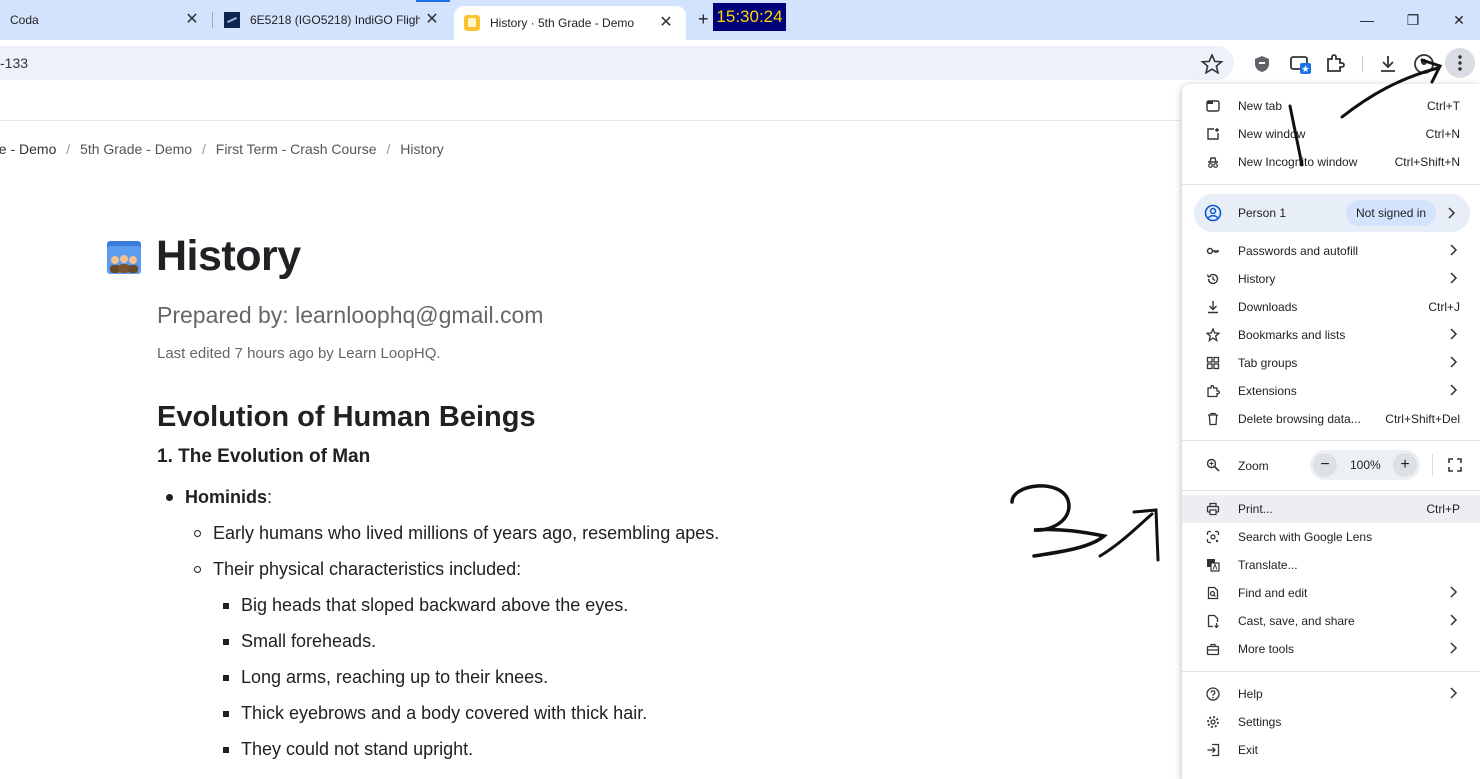 This screenshot has width=1480, height=779. What do you see at coordinates (1405, 465) in the screenshot?
I see `zoom-in-button: +` at bounding box center [1405, 465].